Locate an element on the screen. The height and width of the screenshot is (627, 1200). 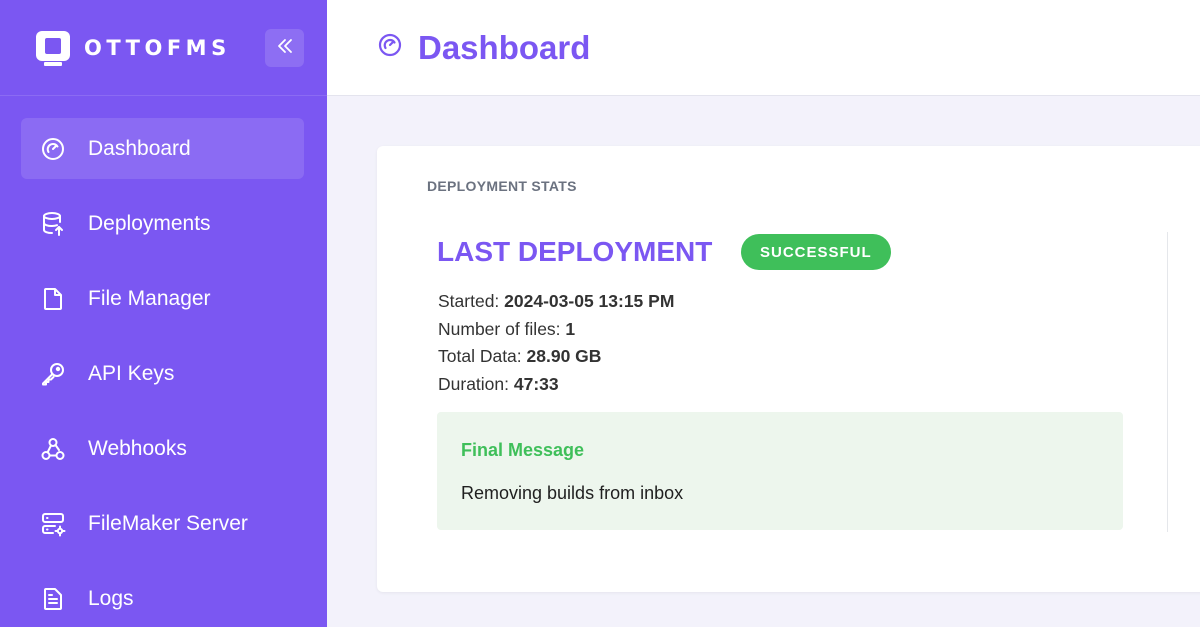
file-icon is located at coordinates (53, 299).